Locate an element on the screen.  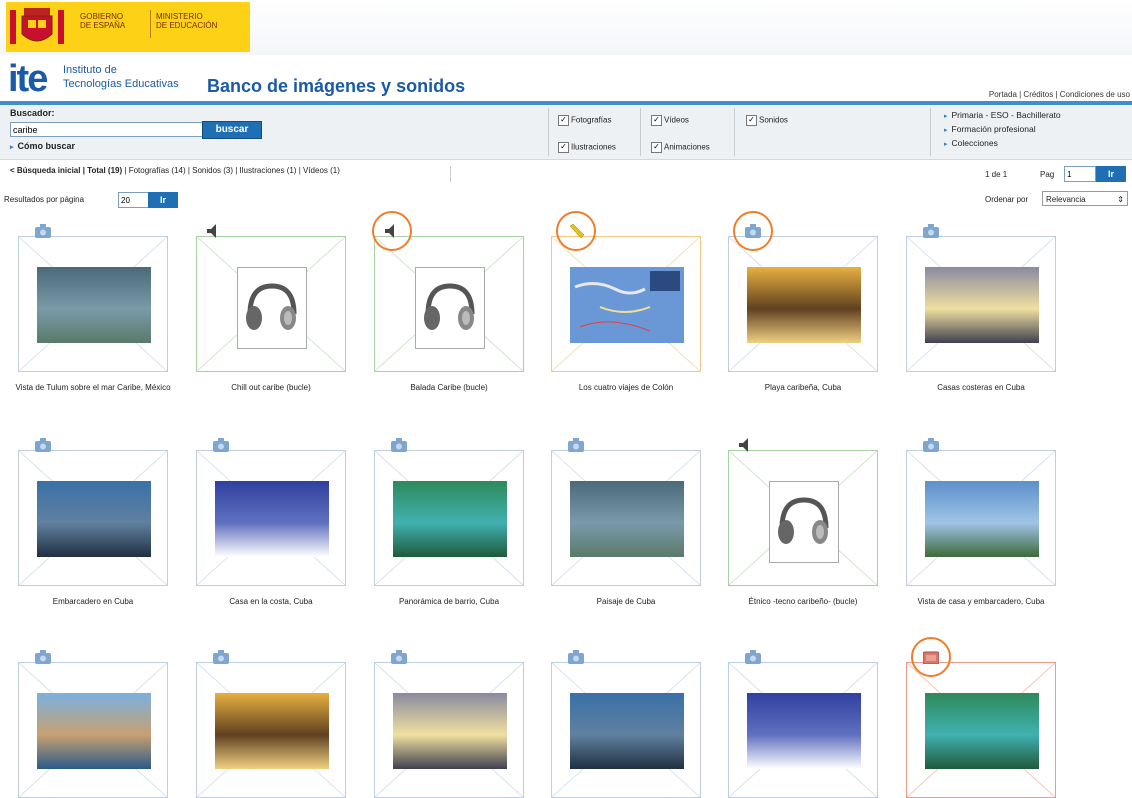
search-button: buscar is located at coordinates (232, 130).